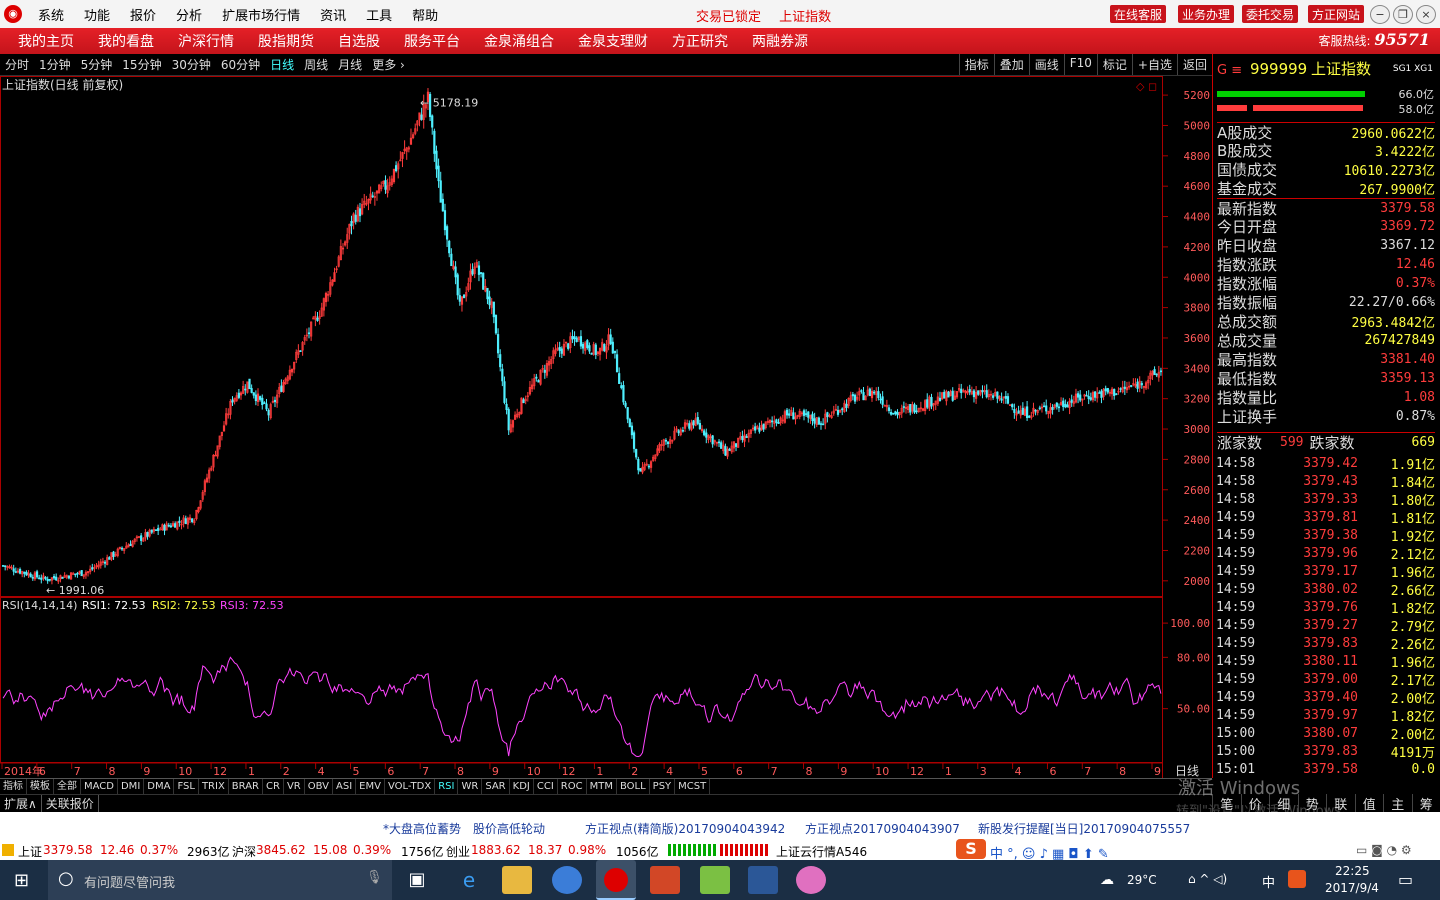 The image size is (1440, 900). I want to click on chart-tool-button: 标记, so click(1114, 64).